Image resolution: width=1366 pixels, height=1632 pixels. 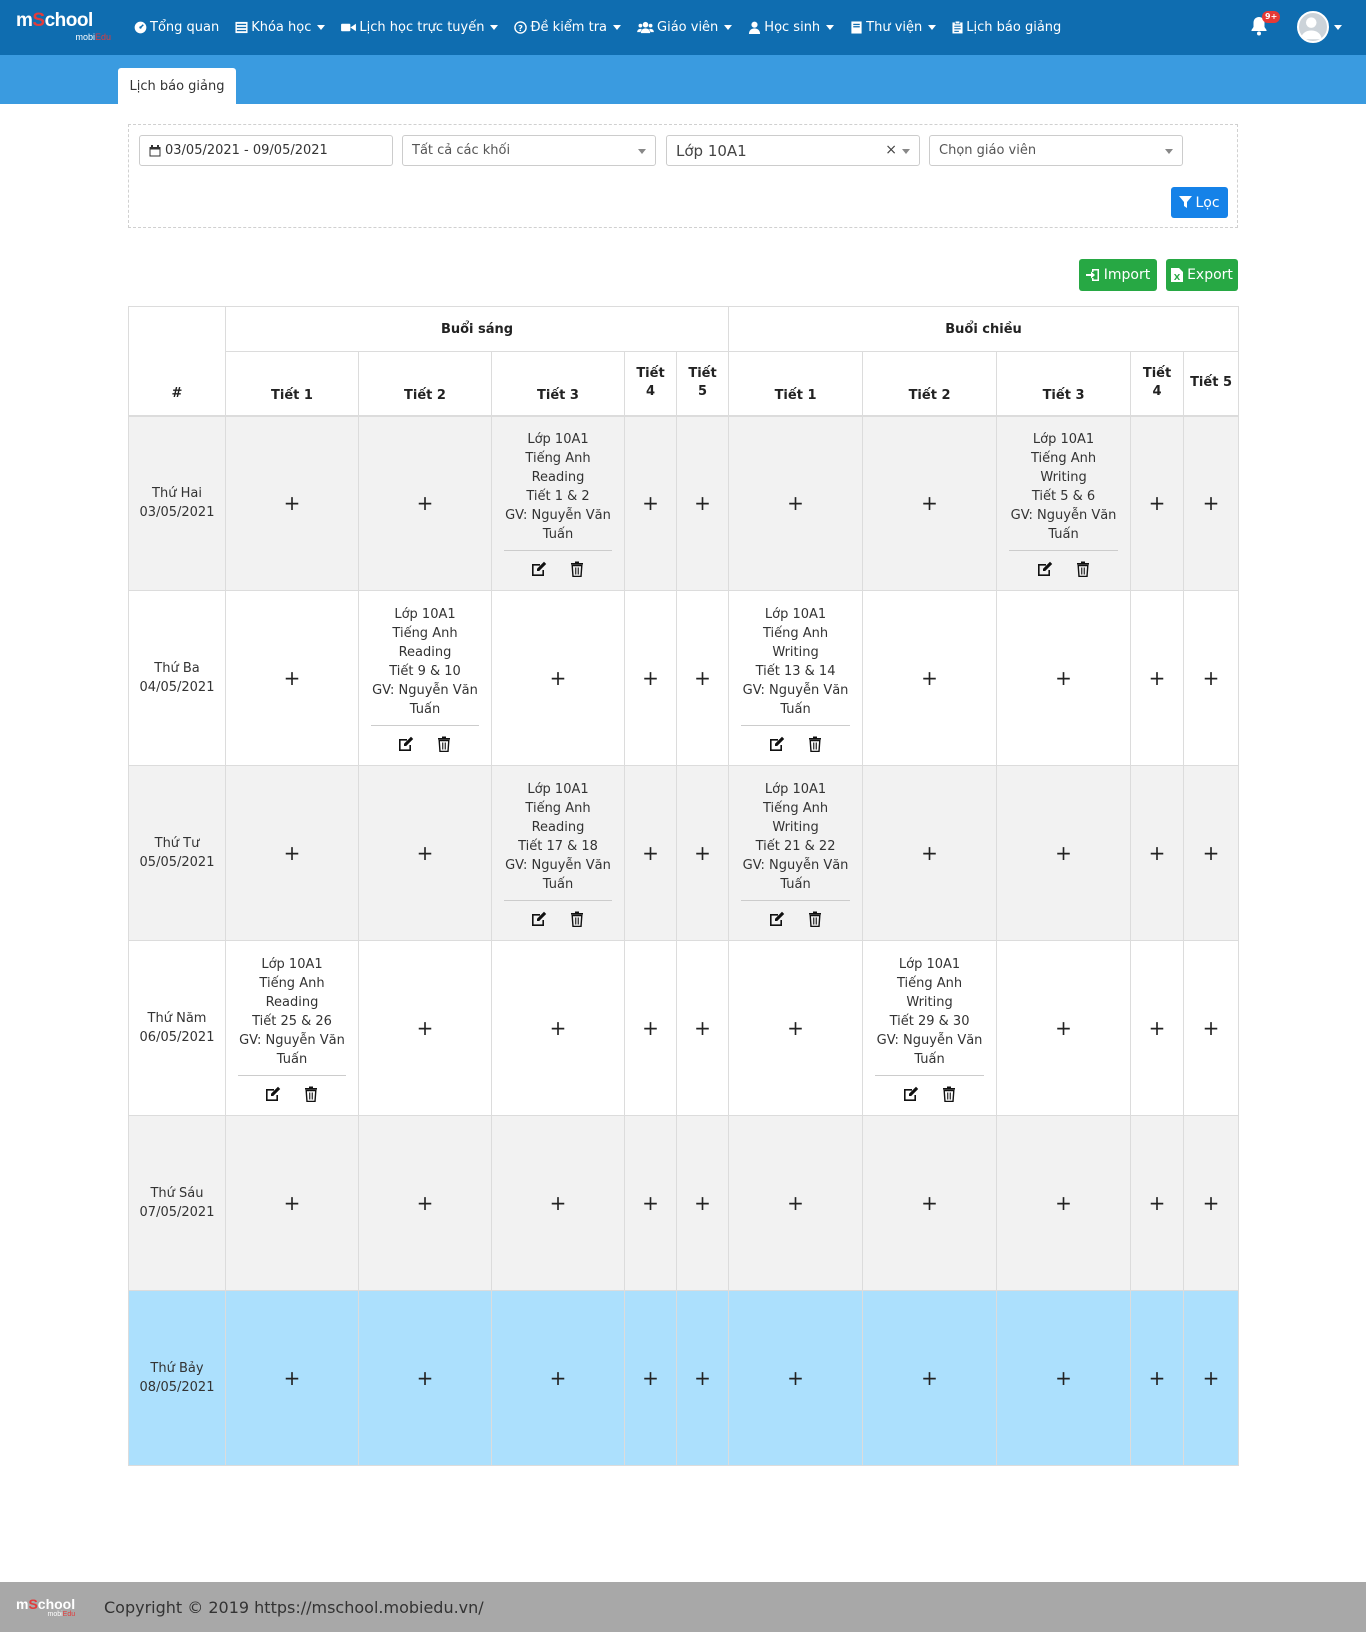 I want to click on nav-item-7: Lịch báo giảng, so click(x=1006, y=27).